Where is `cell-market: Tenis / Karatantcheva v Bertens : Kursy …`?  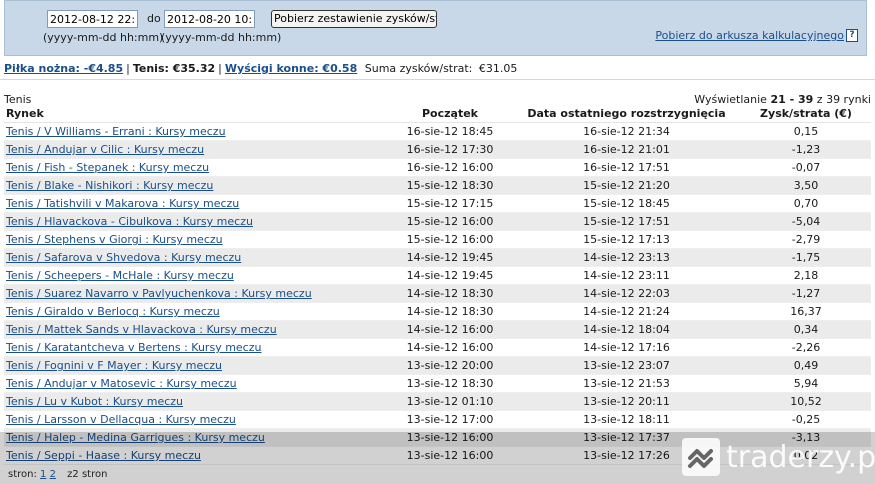
cell-market: Tenis / Karatantcheva v Bertens : Kursy … is located at coordinates (196, 347).